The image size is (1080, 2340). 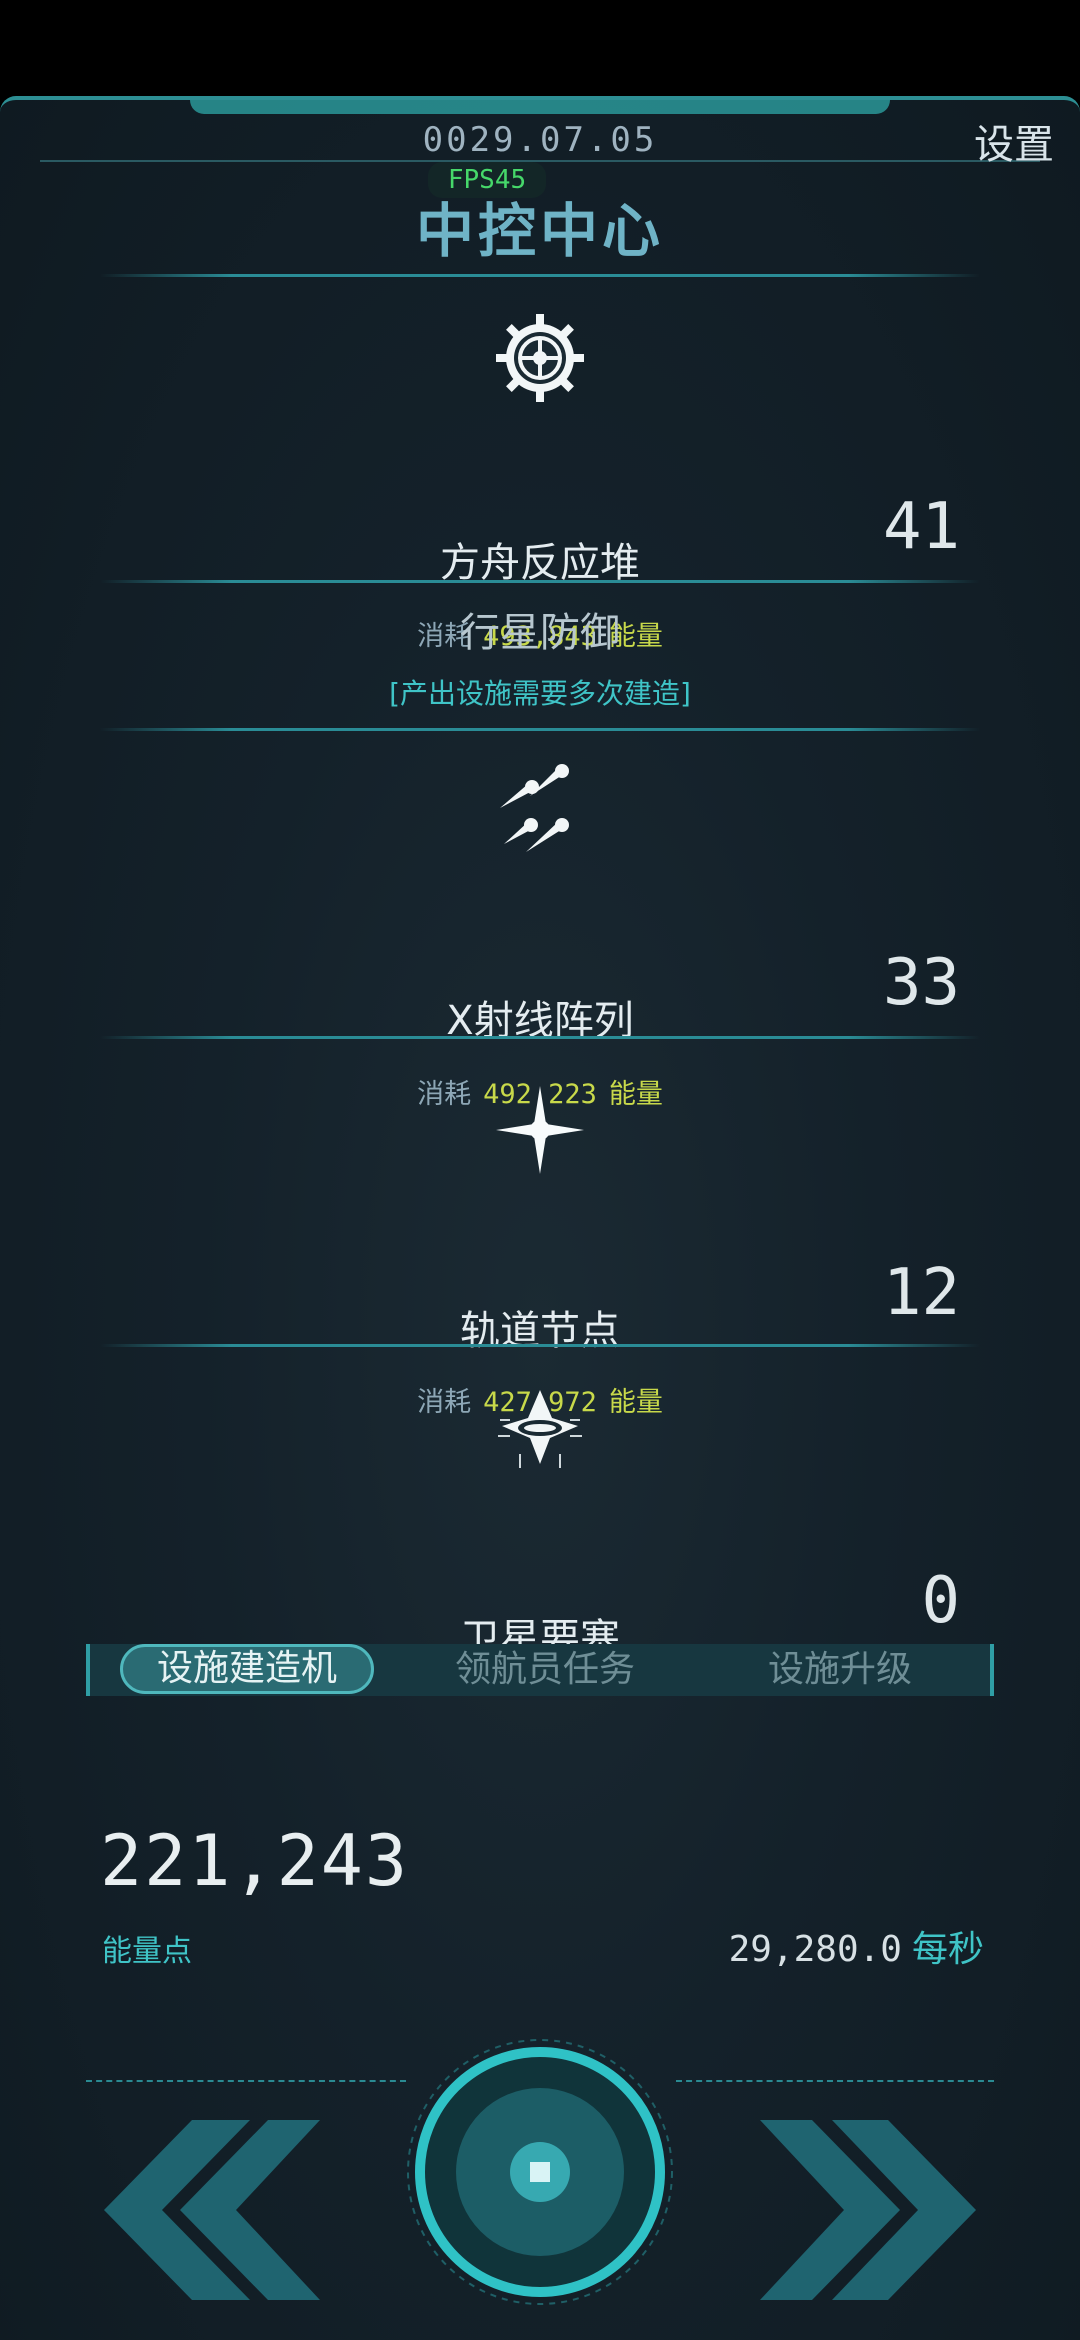 I want to click on tab-facility-upgrade: 设施升级, so click(x=840, y=1670).